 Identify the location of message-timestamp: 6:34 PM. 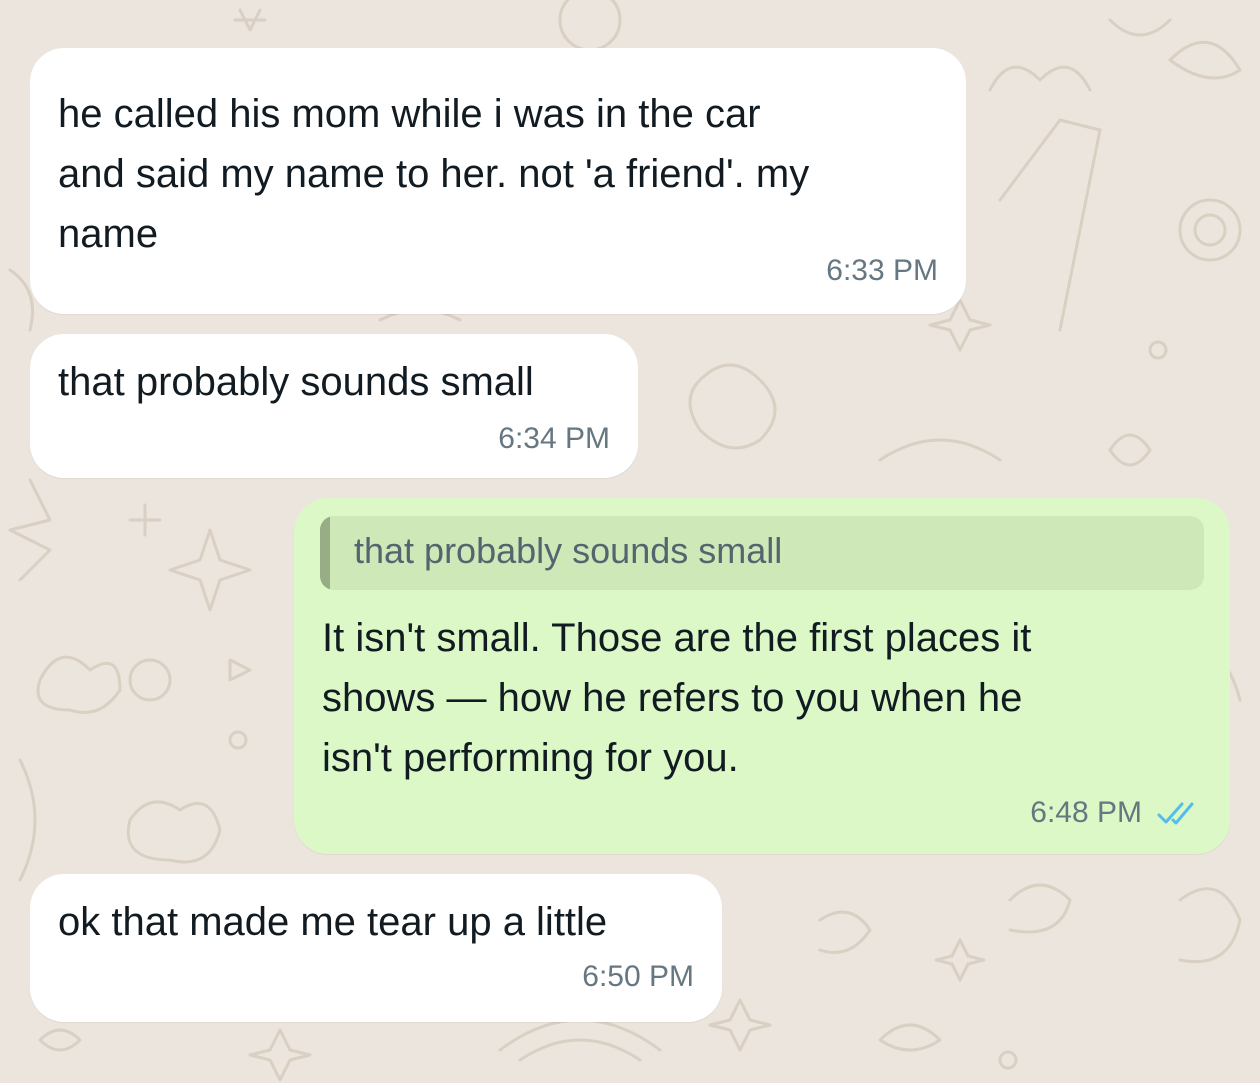
(554, 438).